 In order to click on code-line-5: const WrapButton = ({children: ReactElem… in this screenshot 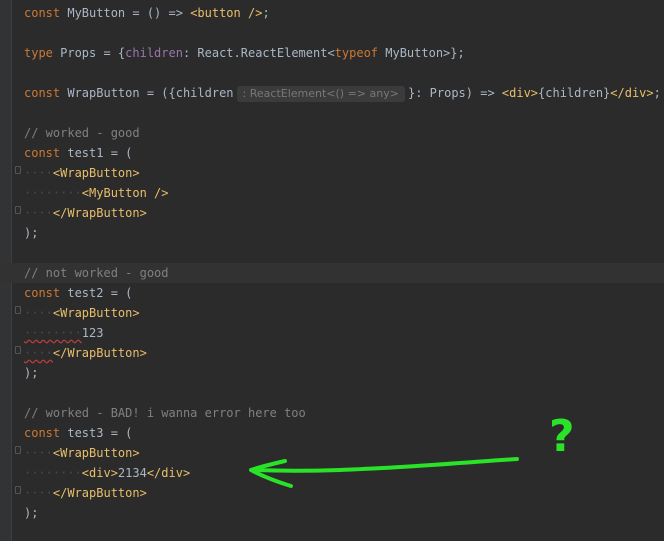, I will do `click(344, 93)`.